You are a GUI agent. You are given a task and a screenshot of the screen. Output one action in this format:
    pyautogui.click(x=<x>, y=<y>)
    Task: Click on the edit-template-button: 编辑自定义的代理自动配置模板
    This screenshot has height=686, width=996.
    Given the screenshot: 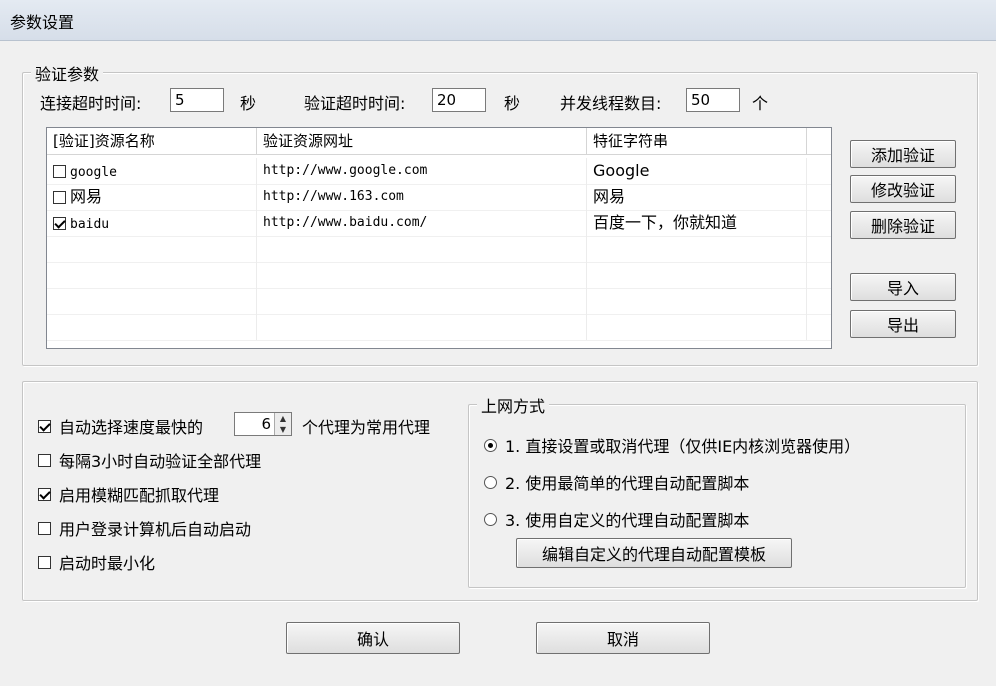 What is the action you would take?
    pyautogui.click(x=654, y=553)
    